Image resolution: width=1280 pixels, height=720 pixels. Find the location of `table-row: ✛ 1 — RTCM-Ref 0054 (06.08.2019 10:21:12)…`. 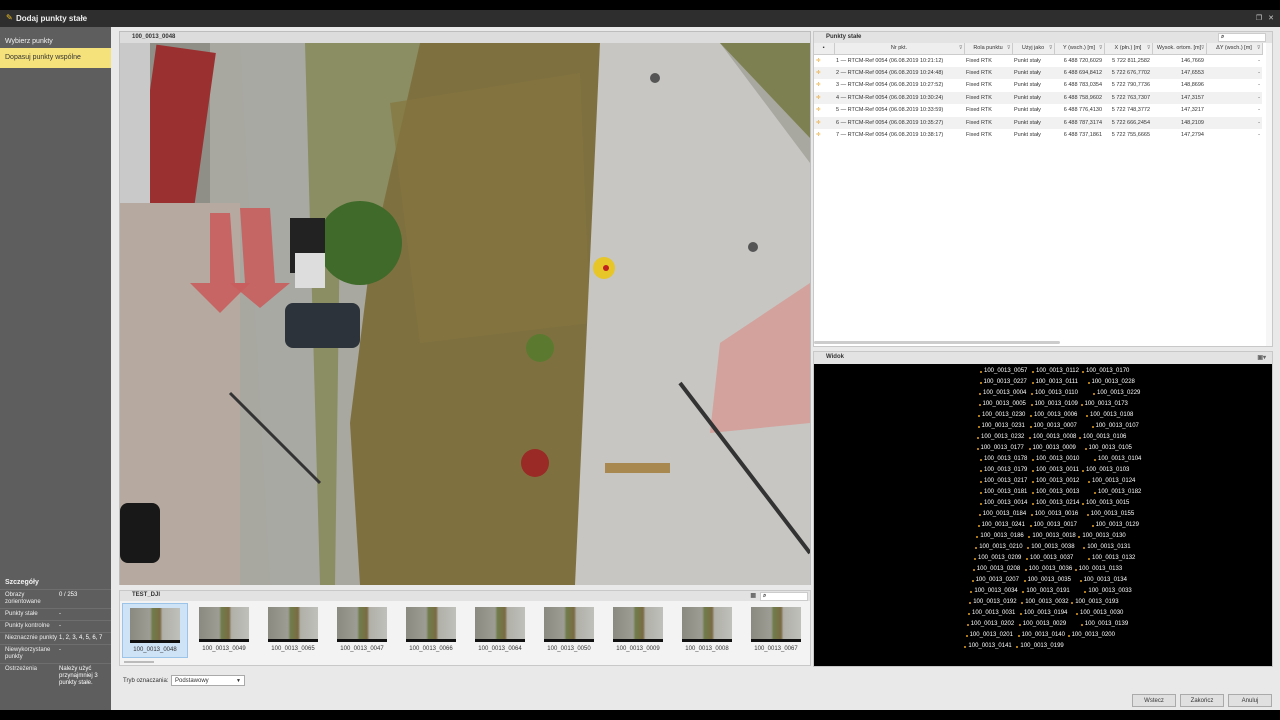

table-row: ✛ 1 — RTCM-Ref 0054 (06.08.2019 10:21:12)… is located at coordinates (1038, 60).